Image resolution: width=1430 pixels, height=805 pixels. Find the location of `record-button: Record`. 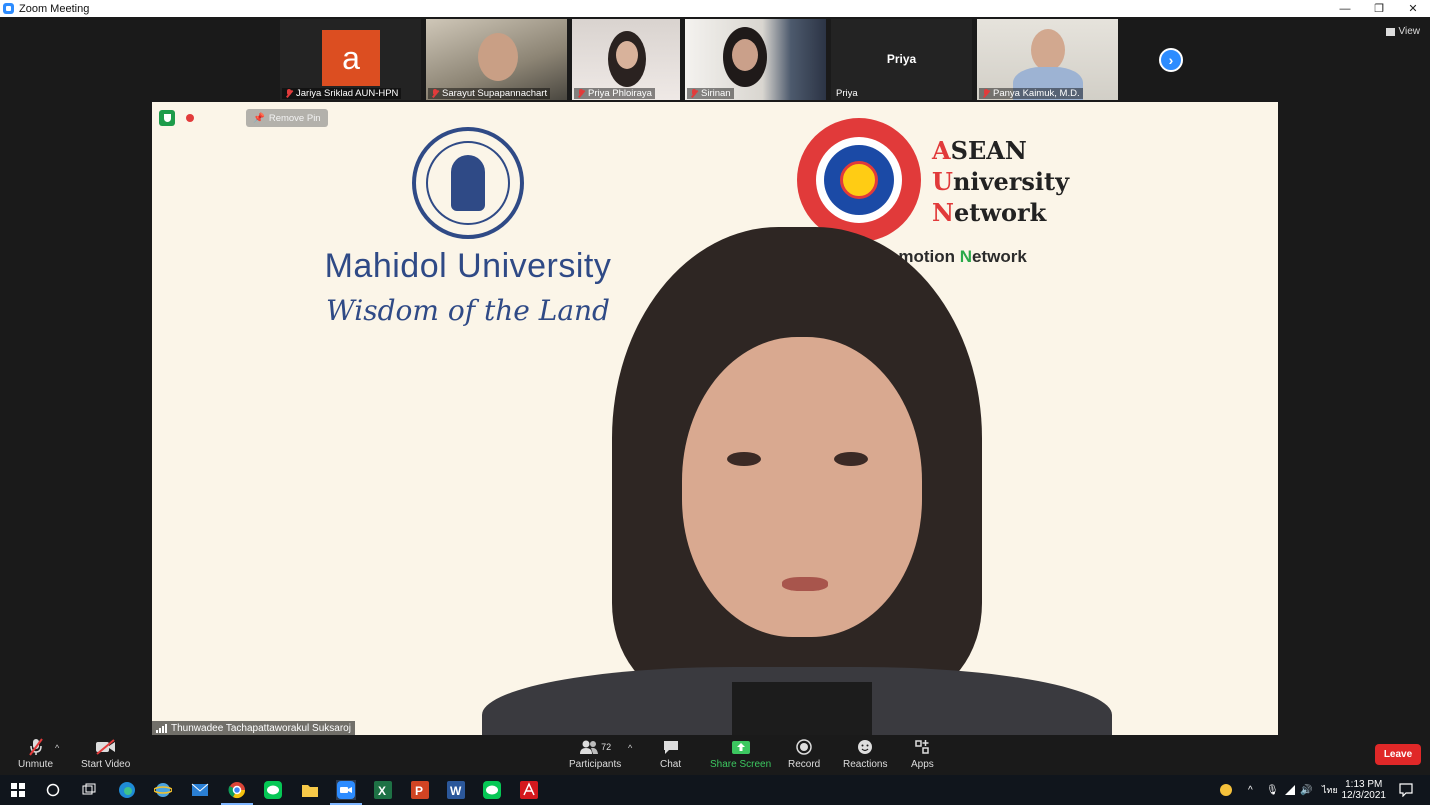

record-button: Record is located at coordinates (804, 754).